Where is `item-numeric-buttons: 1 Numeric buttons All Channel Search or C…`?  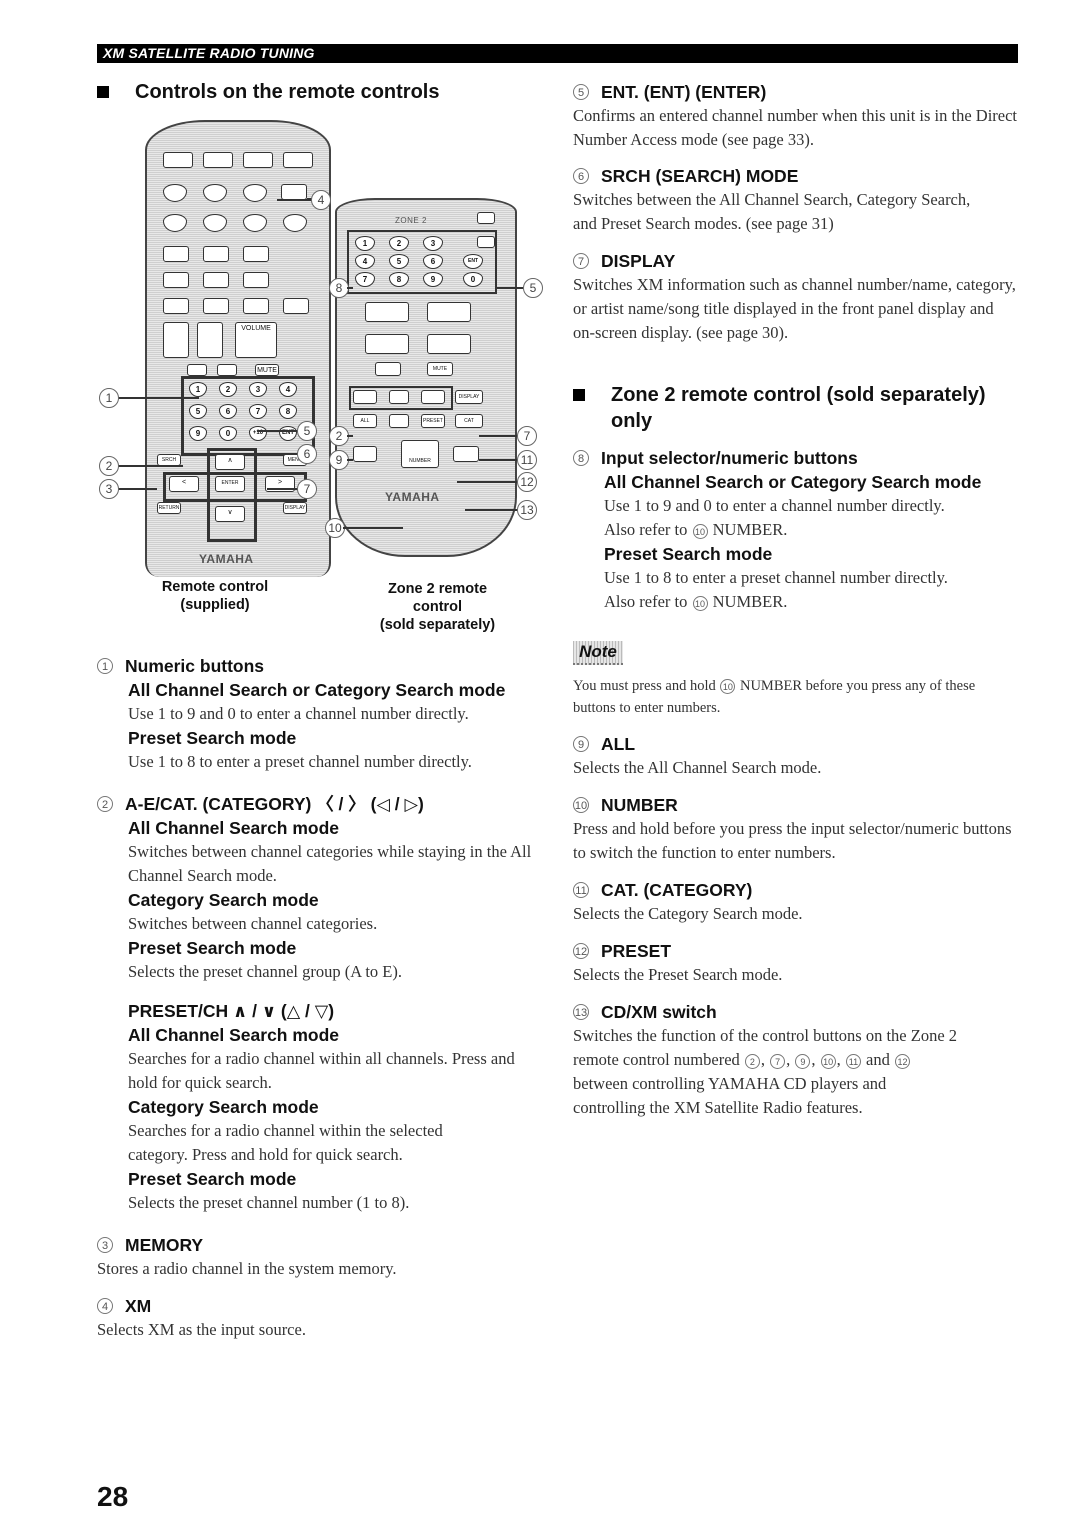
item-numeric-buttons: 1 Numeric buttons All Channel Search or C… is located at coordinates (327, 714).